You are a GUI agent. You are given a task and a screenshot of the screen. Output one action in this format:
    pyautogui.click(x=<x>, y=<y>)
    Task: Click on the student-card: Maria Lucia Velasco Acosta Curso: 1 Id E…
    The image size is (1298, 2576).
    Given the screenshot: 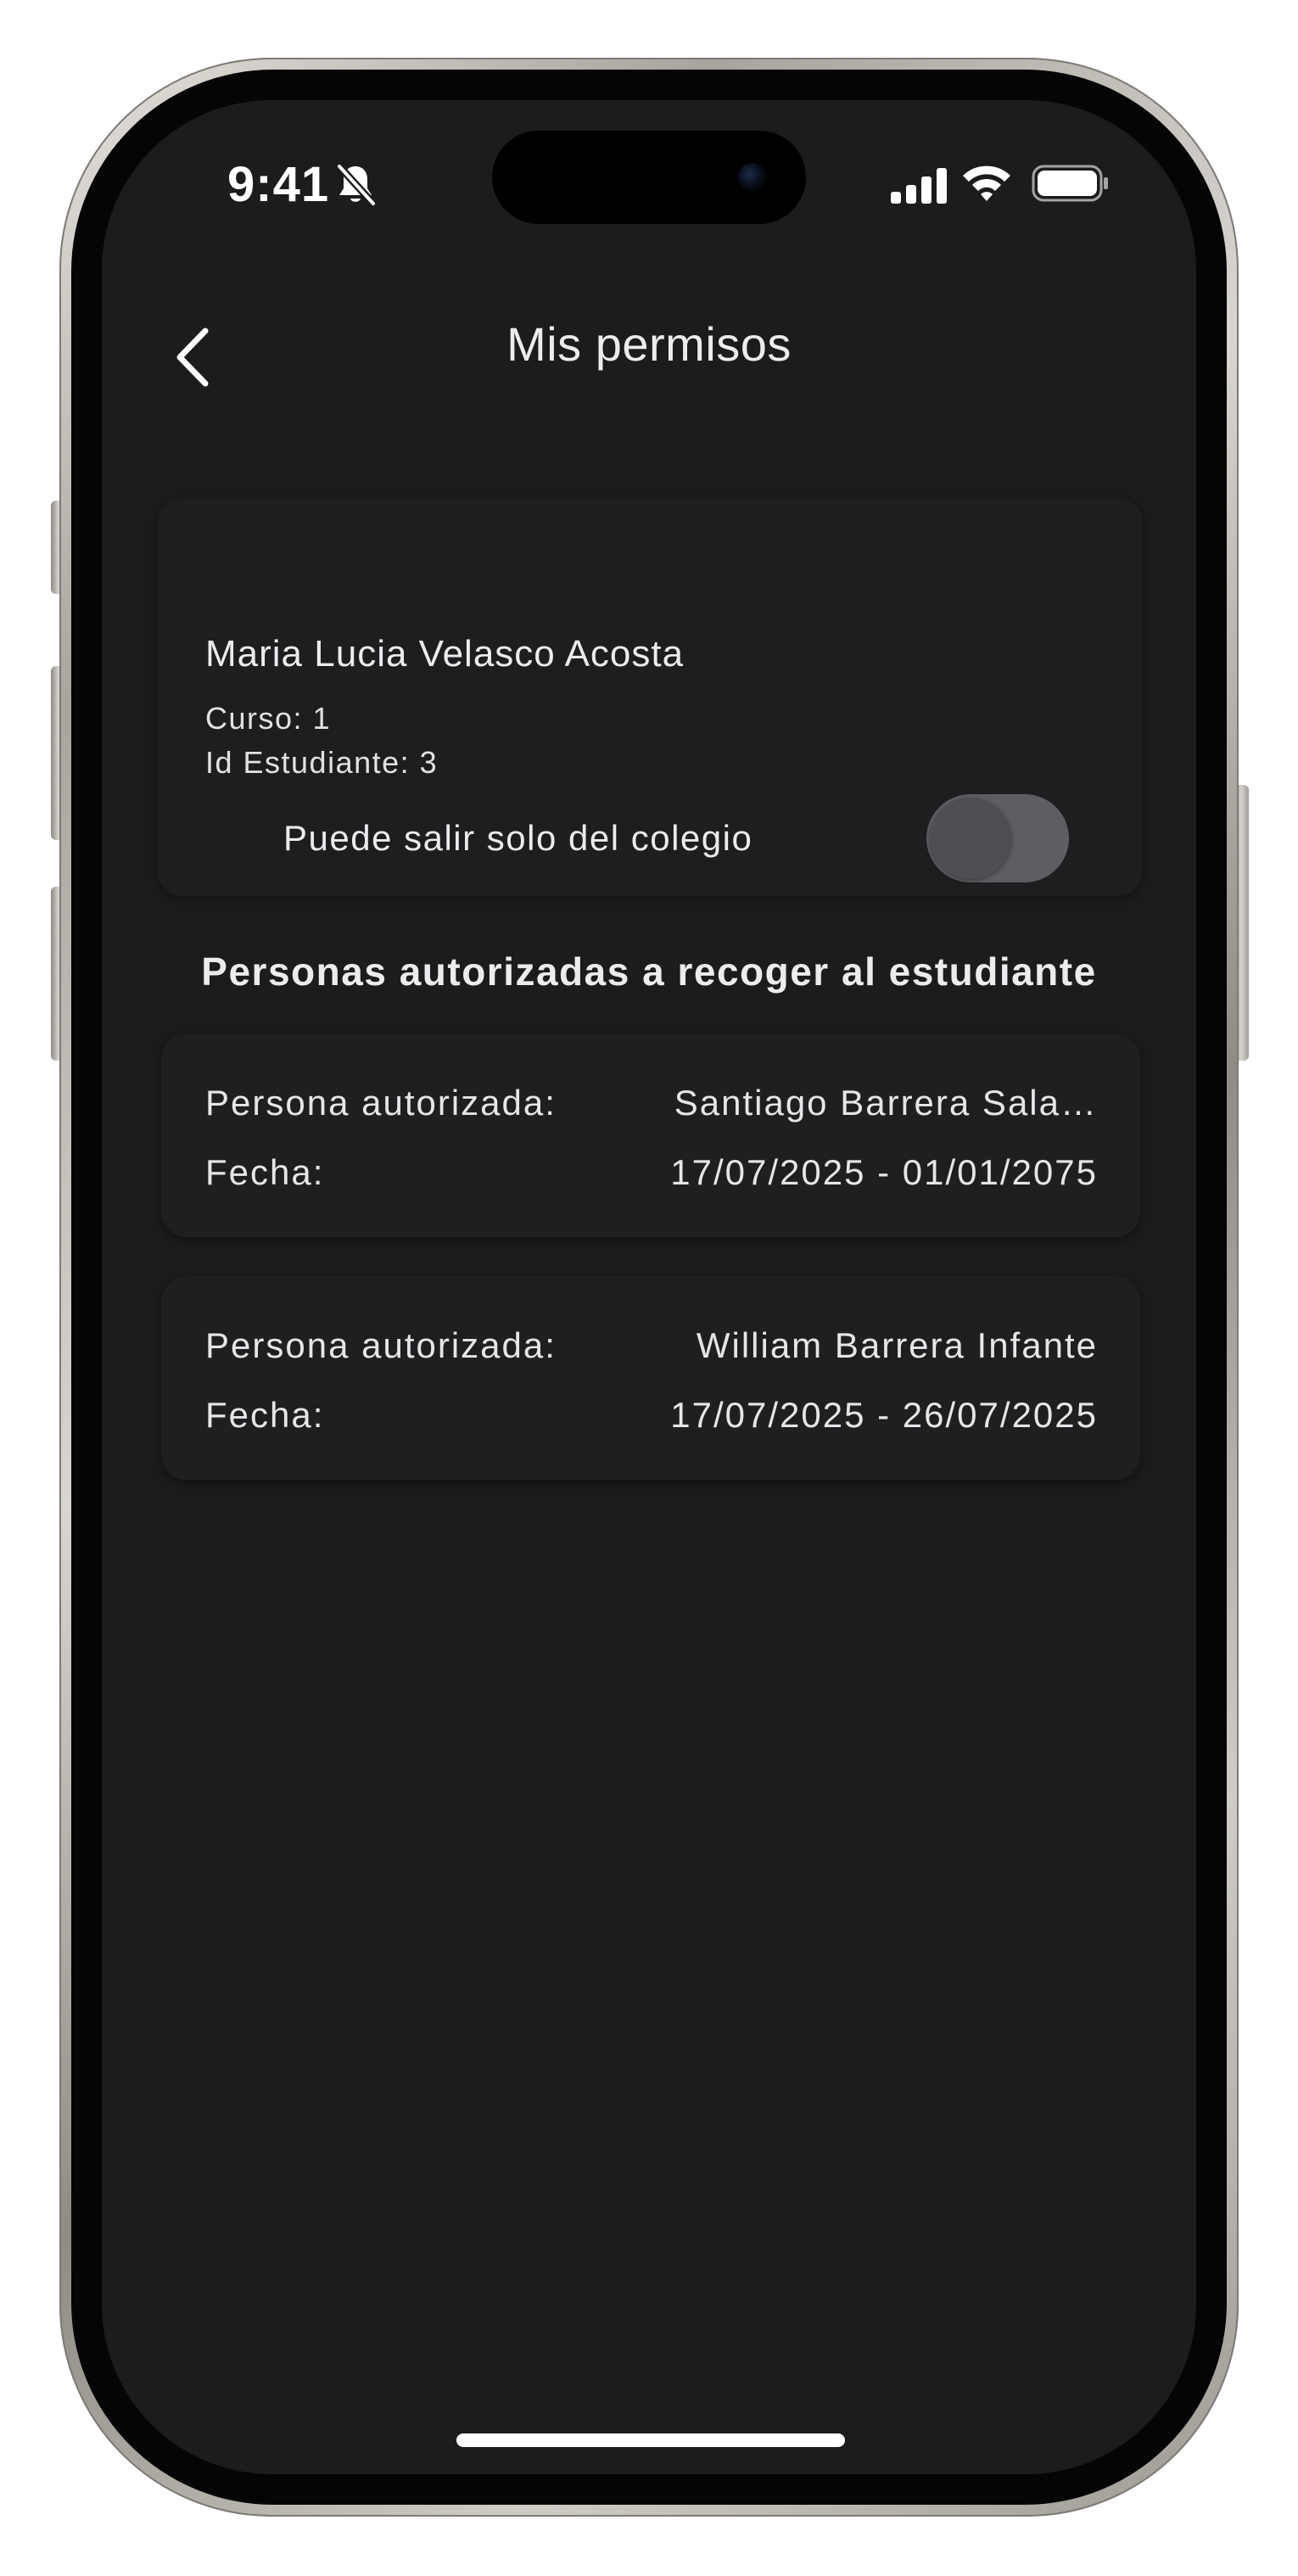 What is the action you would take?
    pyautogui.click(x=650, y=696)
    